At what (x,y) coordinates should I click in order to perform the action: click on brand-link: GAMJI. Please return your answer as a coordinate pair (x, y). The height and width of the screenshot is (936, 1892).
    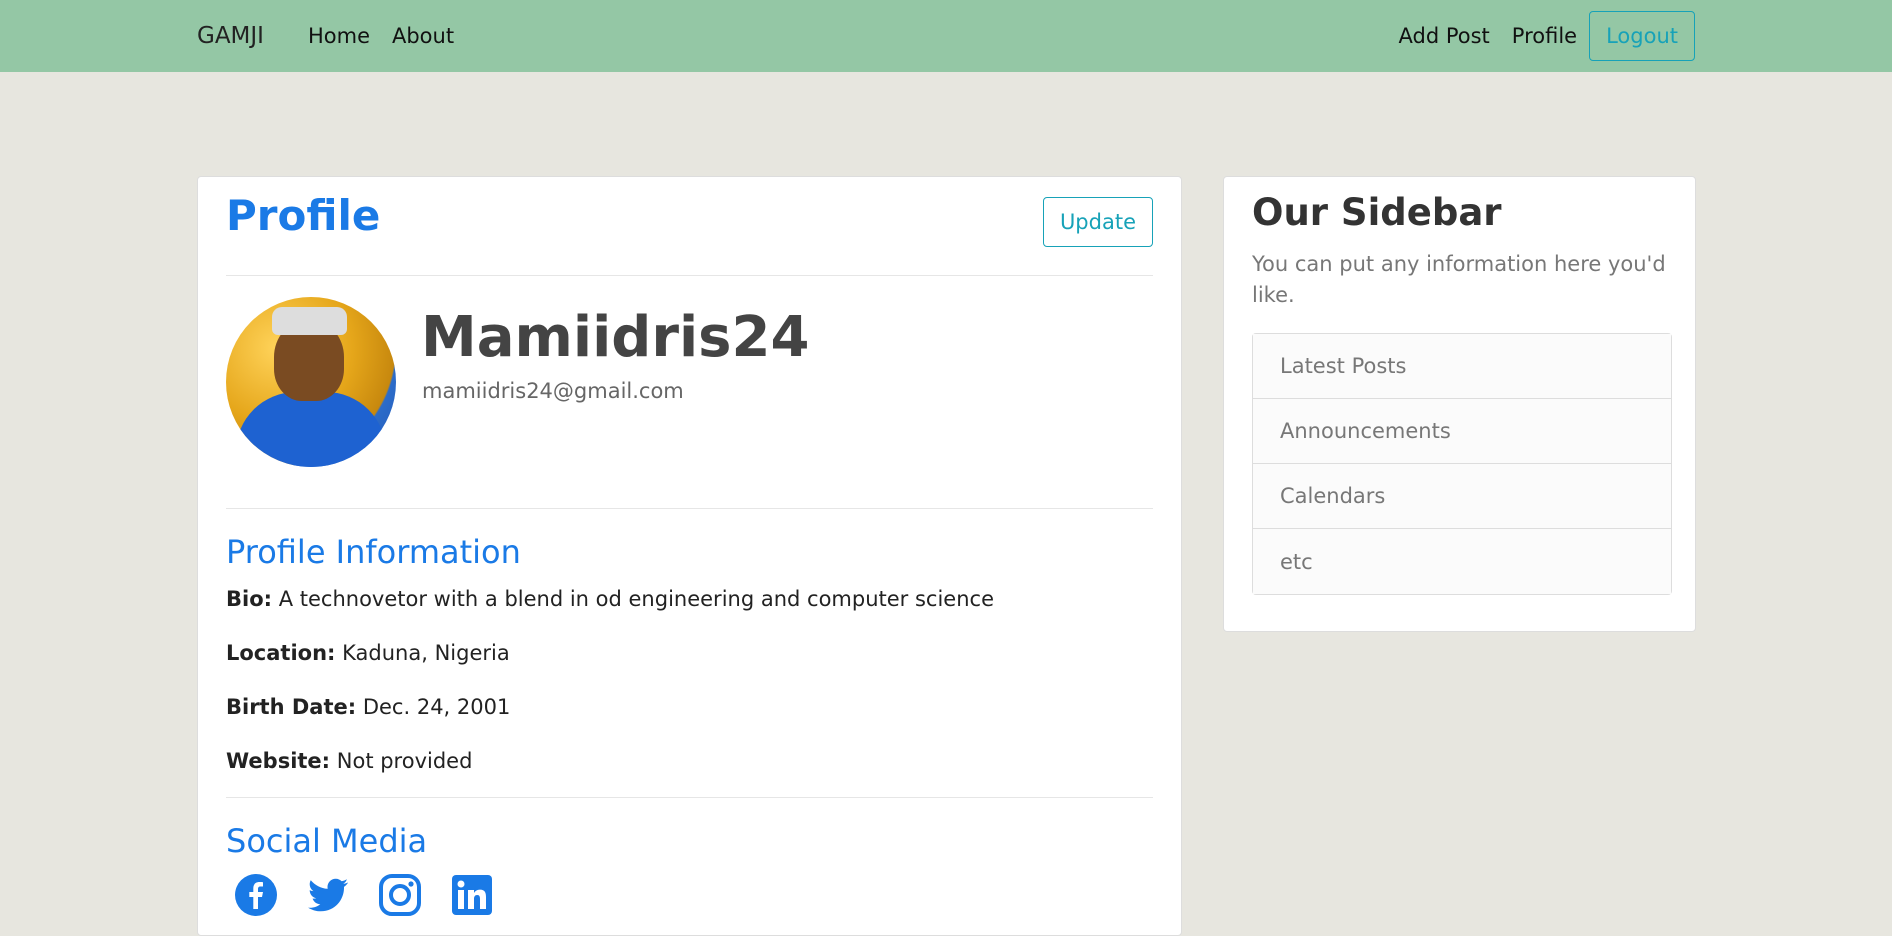
    Looking at the image, I should click on (230, 36).